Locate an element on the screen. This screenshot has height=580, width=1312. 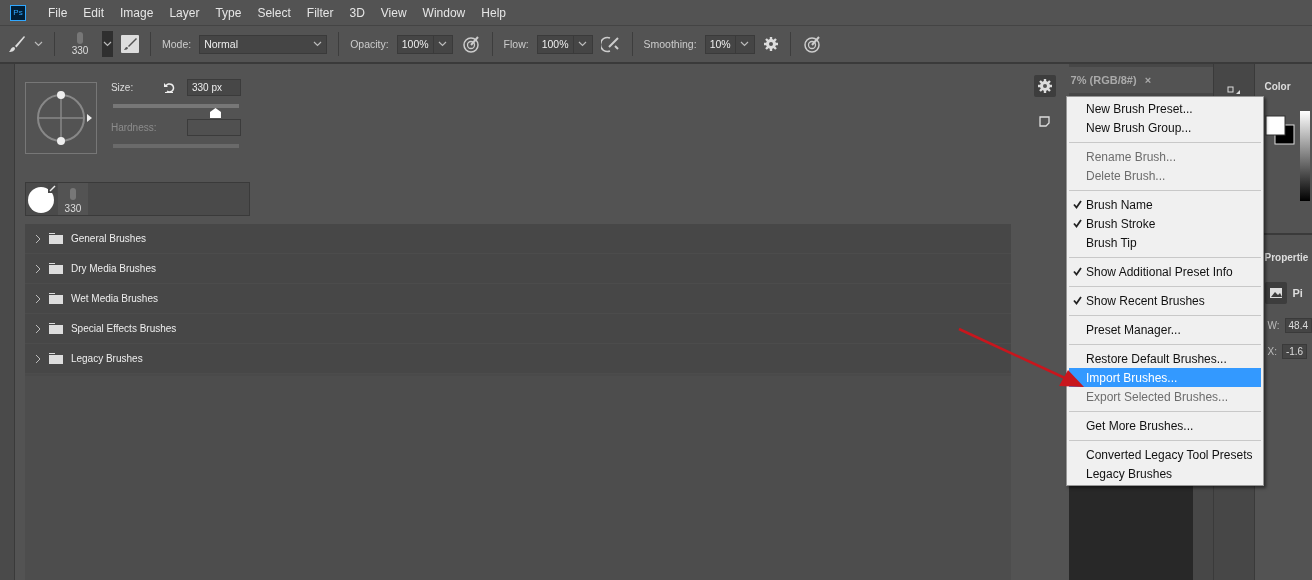
dropdown-button is located at coordinates (107, 44).